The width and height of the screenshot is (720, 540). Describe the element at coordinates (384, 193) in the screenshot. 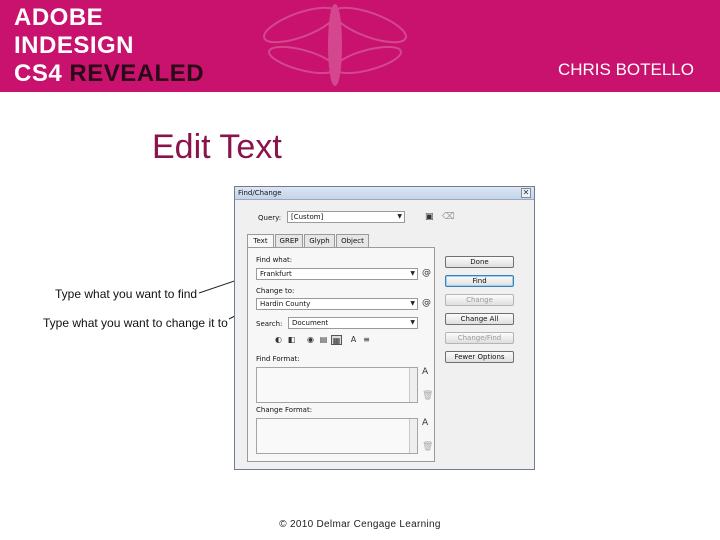

I see `dialog-titlebar: Find/Change ✕` at that location.